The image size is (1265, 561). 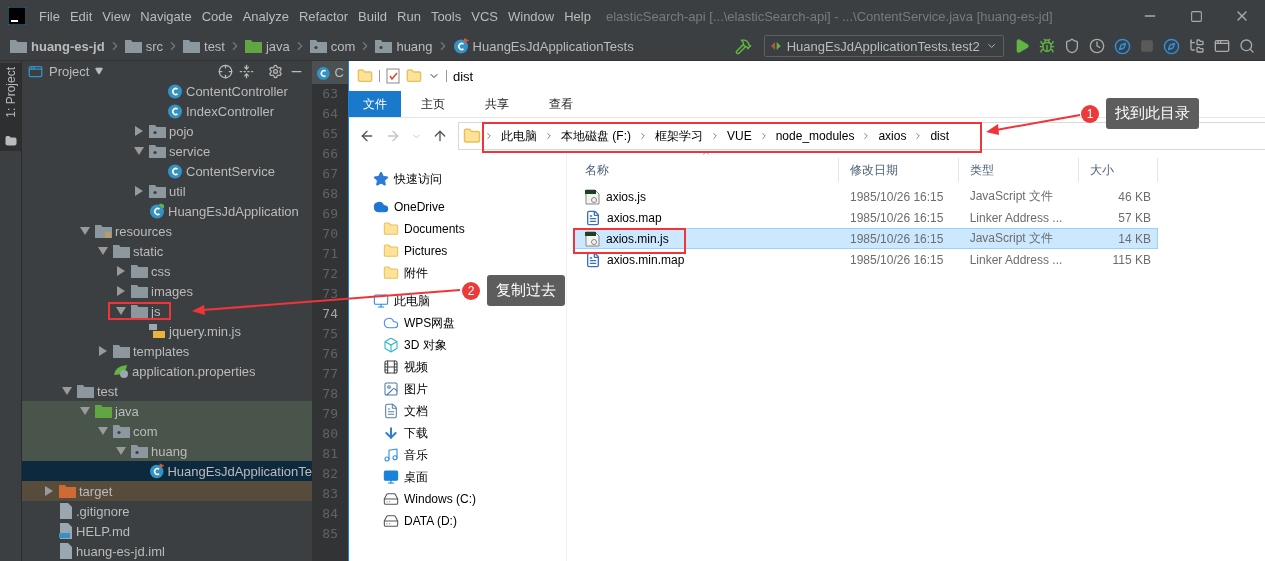 What do you see at coordinates (815, 136) in the screenshot?
I see `path-segment: node_modules` at bounding box center [815, 136].